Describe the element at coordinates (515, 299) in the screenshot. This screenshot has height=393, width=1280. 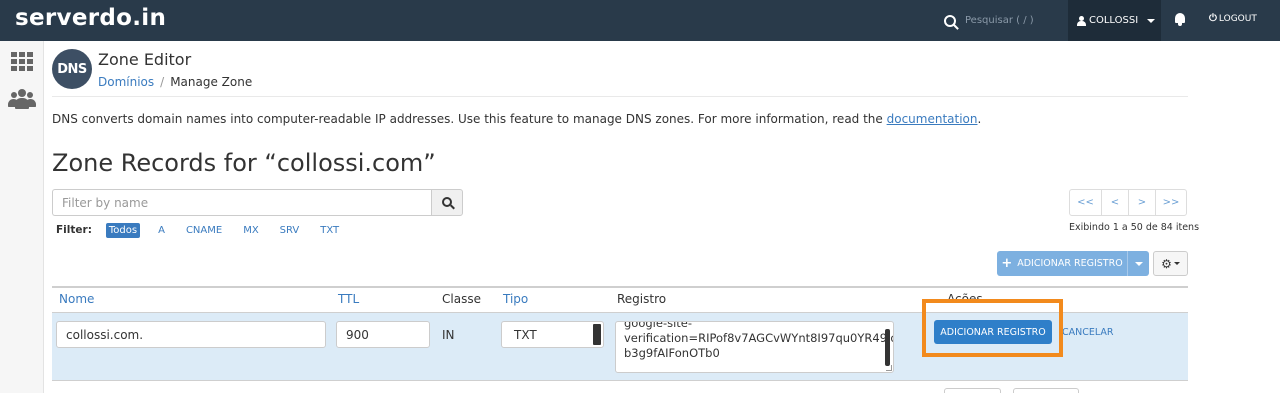
I see `col-header-type: Tipo` at that location.